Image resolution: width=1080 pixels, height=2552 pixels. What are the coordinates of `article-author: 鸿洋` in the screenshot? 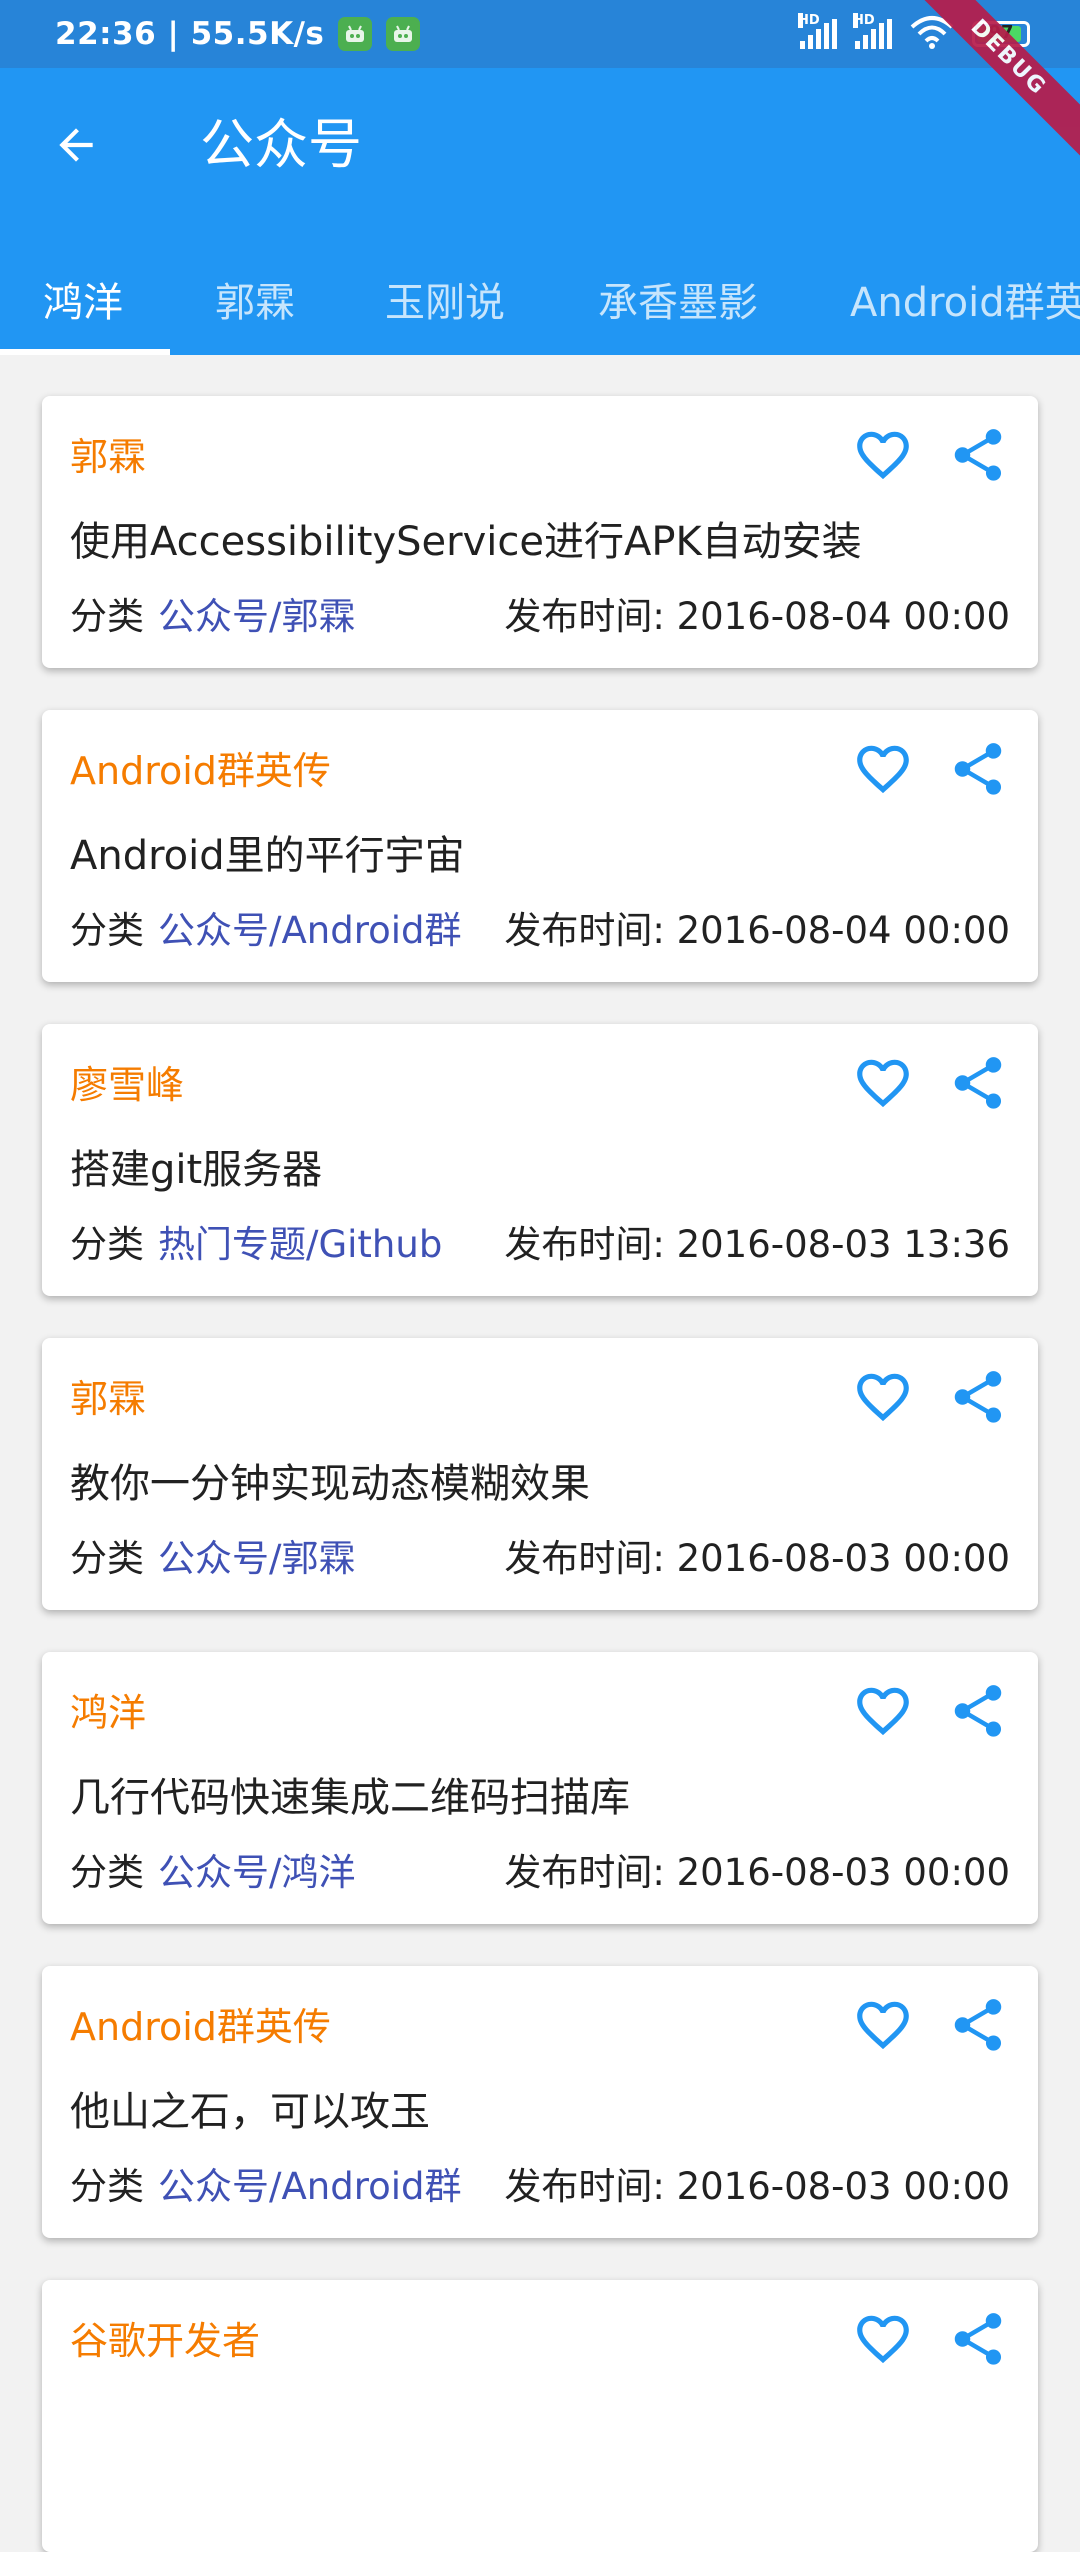 It's located at (108, 1713).